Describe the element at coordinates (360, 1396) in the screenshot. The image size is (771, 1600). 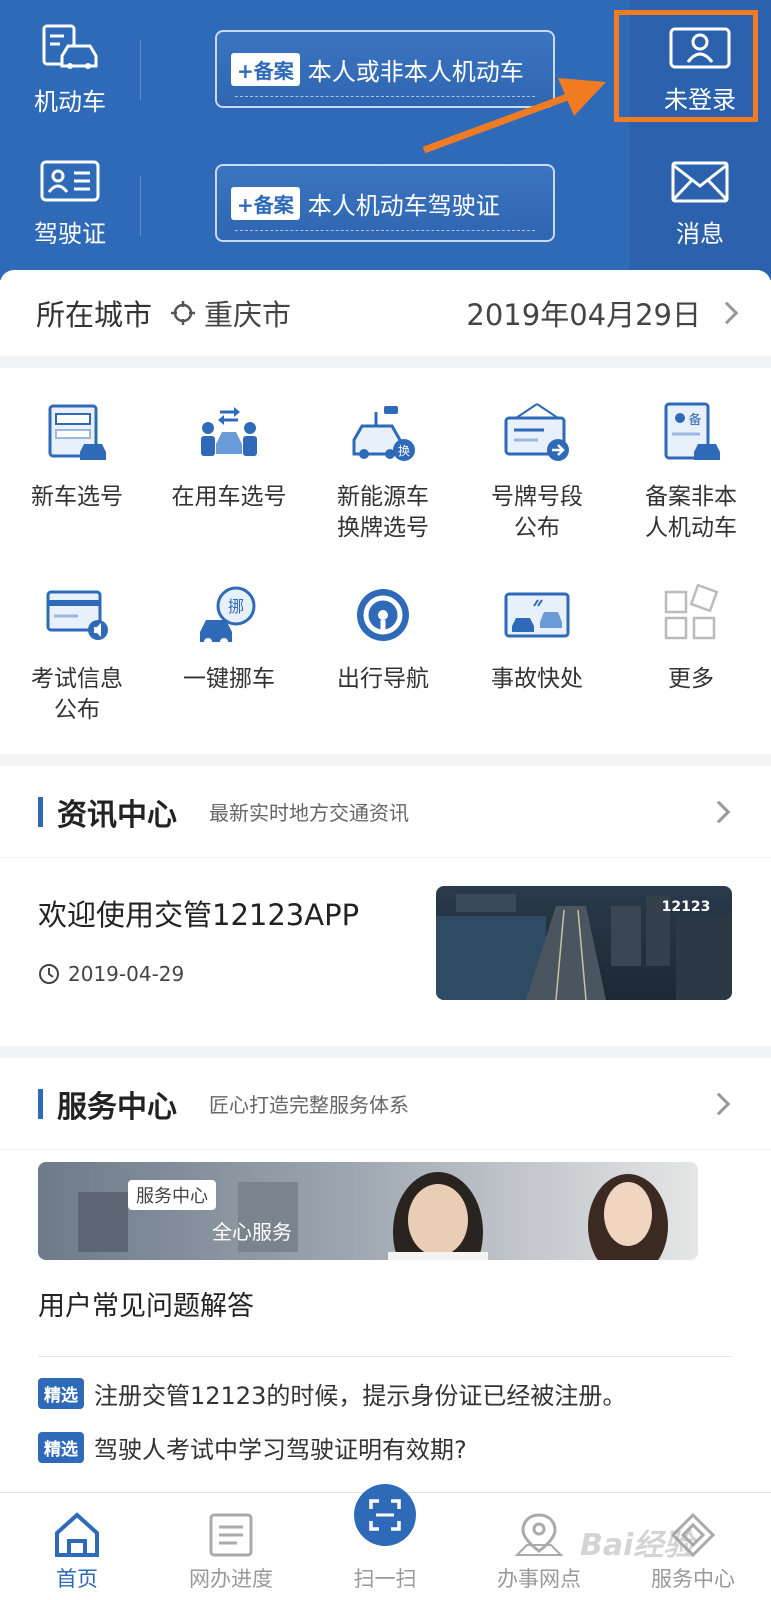
I see `faq-text: 注册交管12123的时候，提示身份证已经被注册。` at that location.